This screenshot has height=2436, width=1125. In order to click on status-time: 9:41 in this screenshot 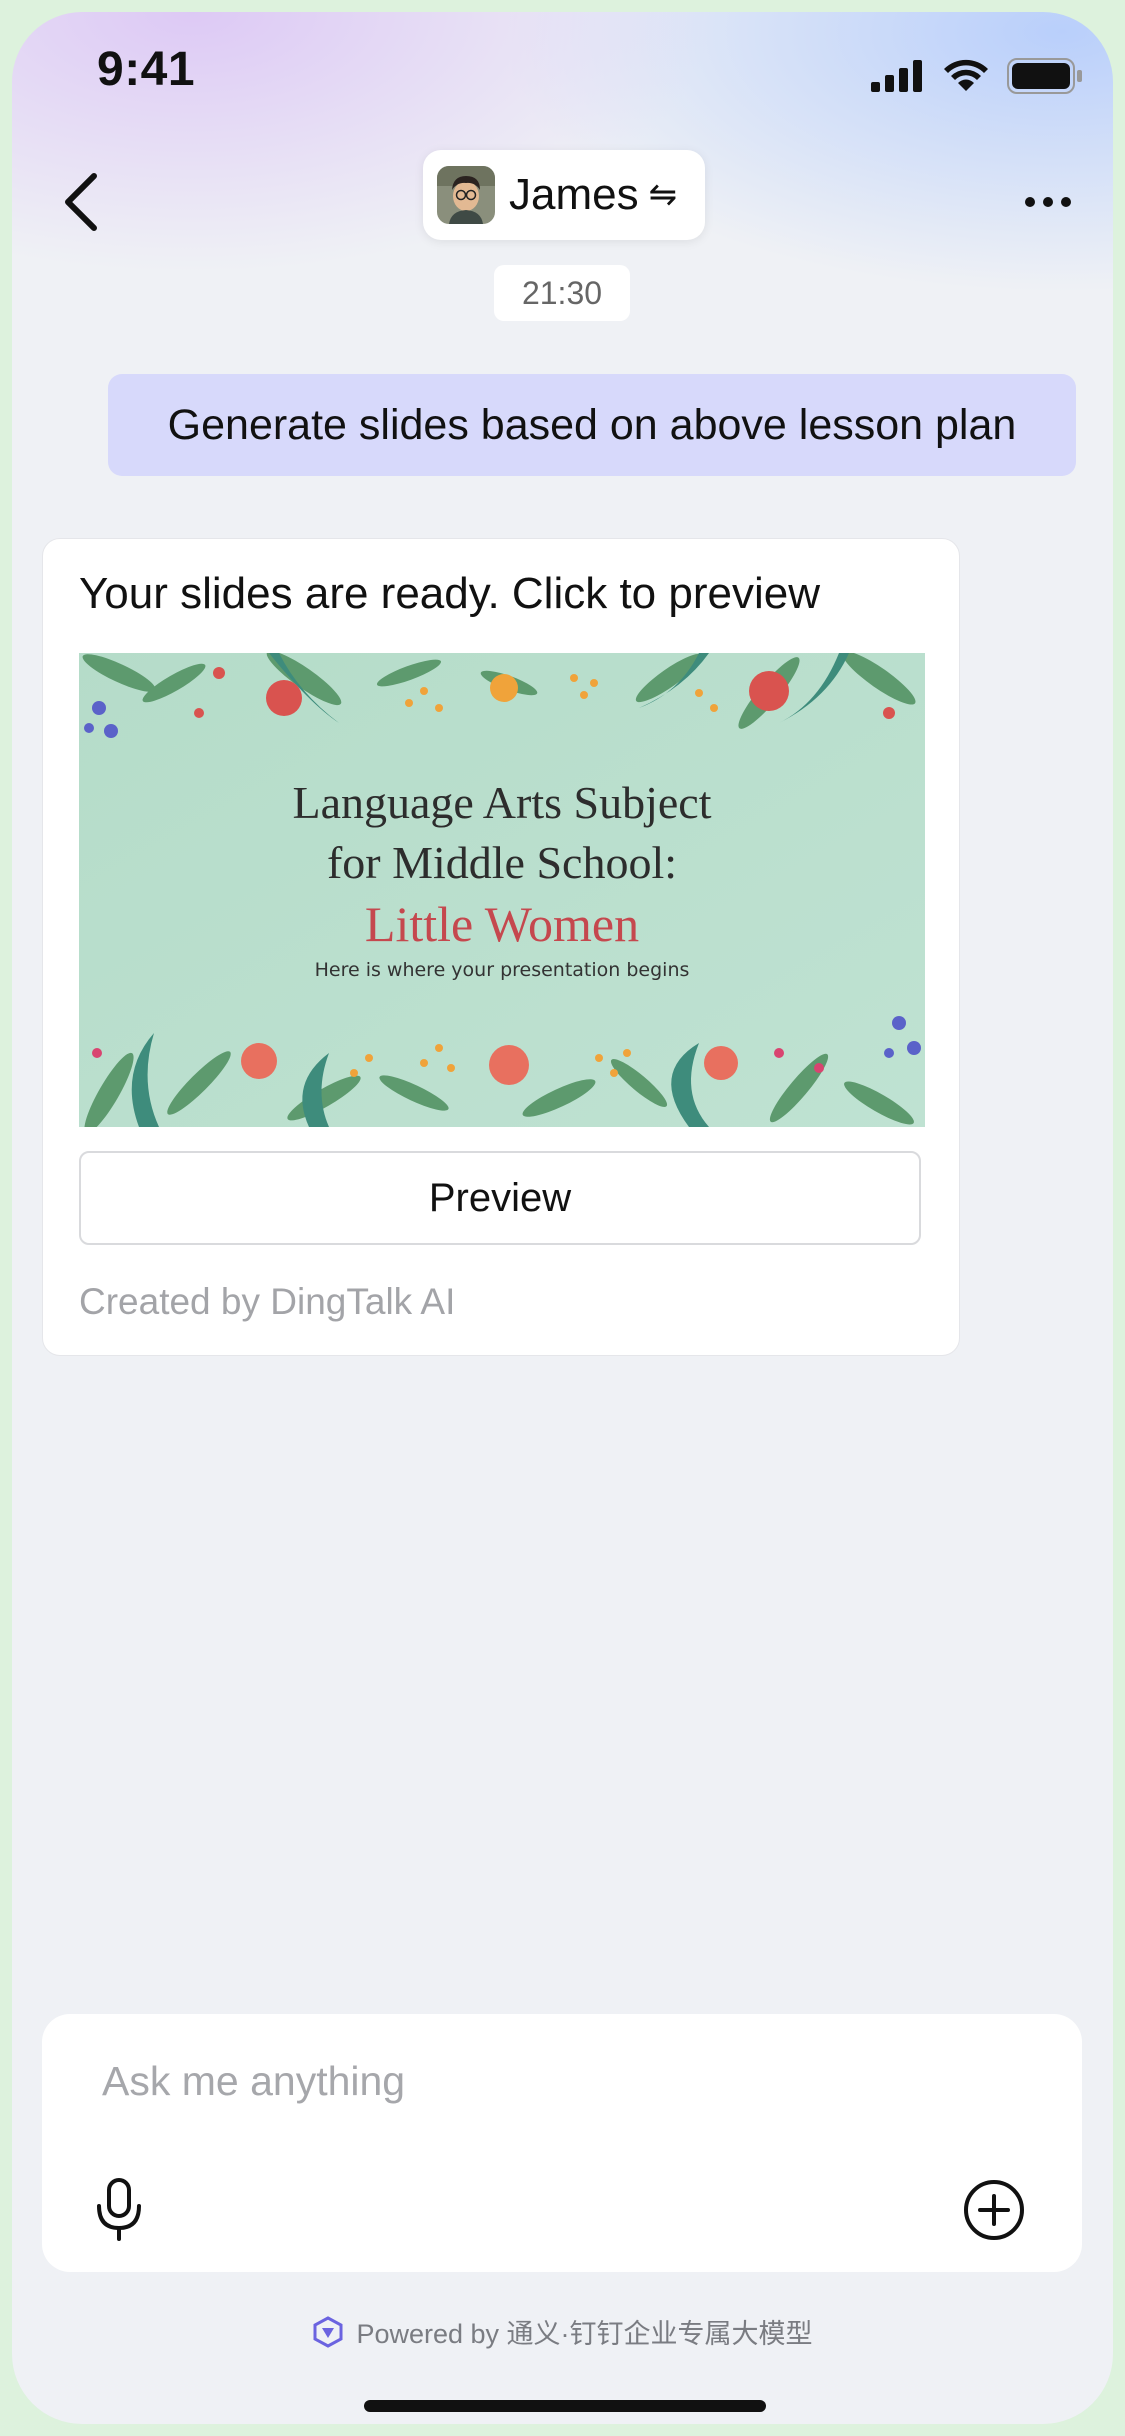, I will do `click(146, 69)`.